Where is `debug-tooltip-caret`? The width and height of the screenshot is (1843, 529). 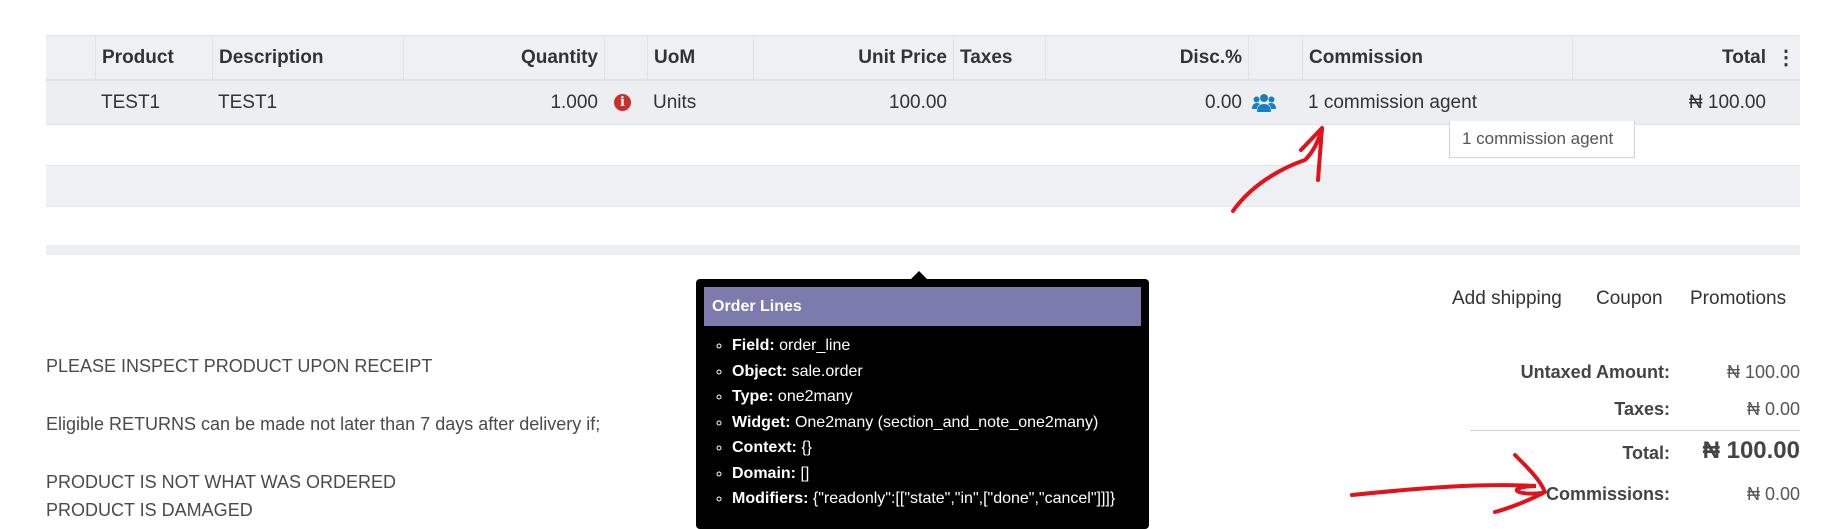
debug-tooltip-caret is located at coordinates (919, 275).